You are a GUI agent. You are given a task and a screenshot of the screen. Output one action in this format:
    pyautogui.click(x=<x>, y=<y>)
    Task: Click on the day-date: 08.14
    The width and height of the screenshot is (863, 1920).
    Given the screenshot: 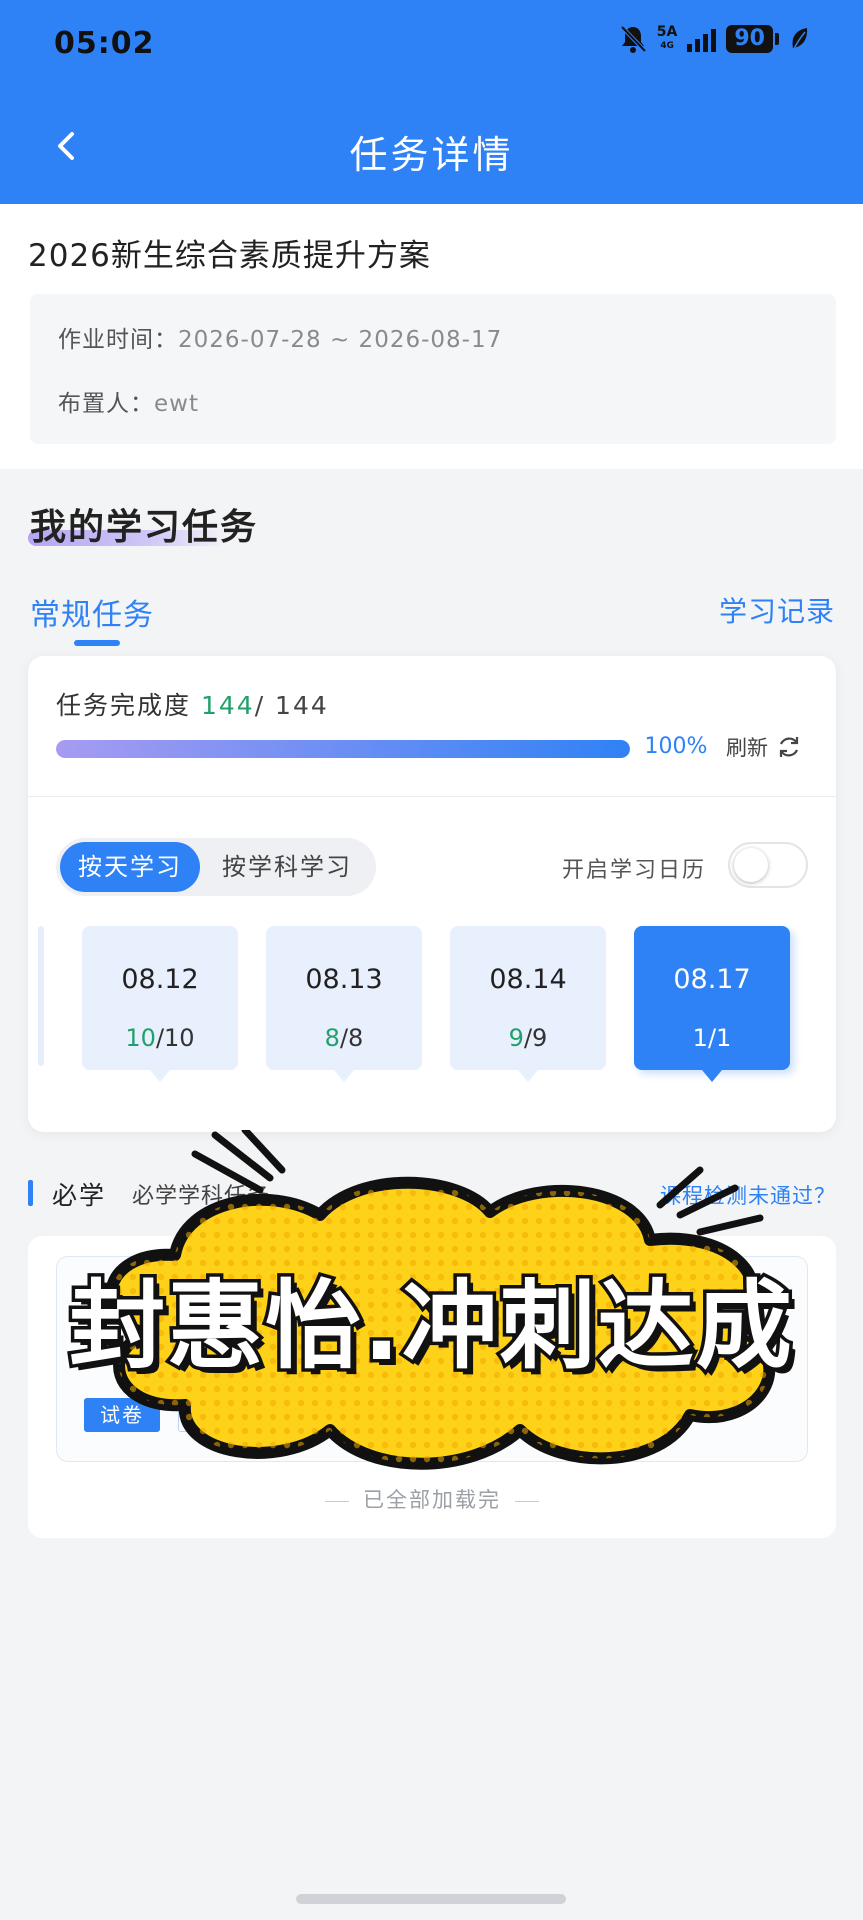 What is the action you would take?
    pyautogui.click(x=528, y=979)
    